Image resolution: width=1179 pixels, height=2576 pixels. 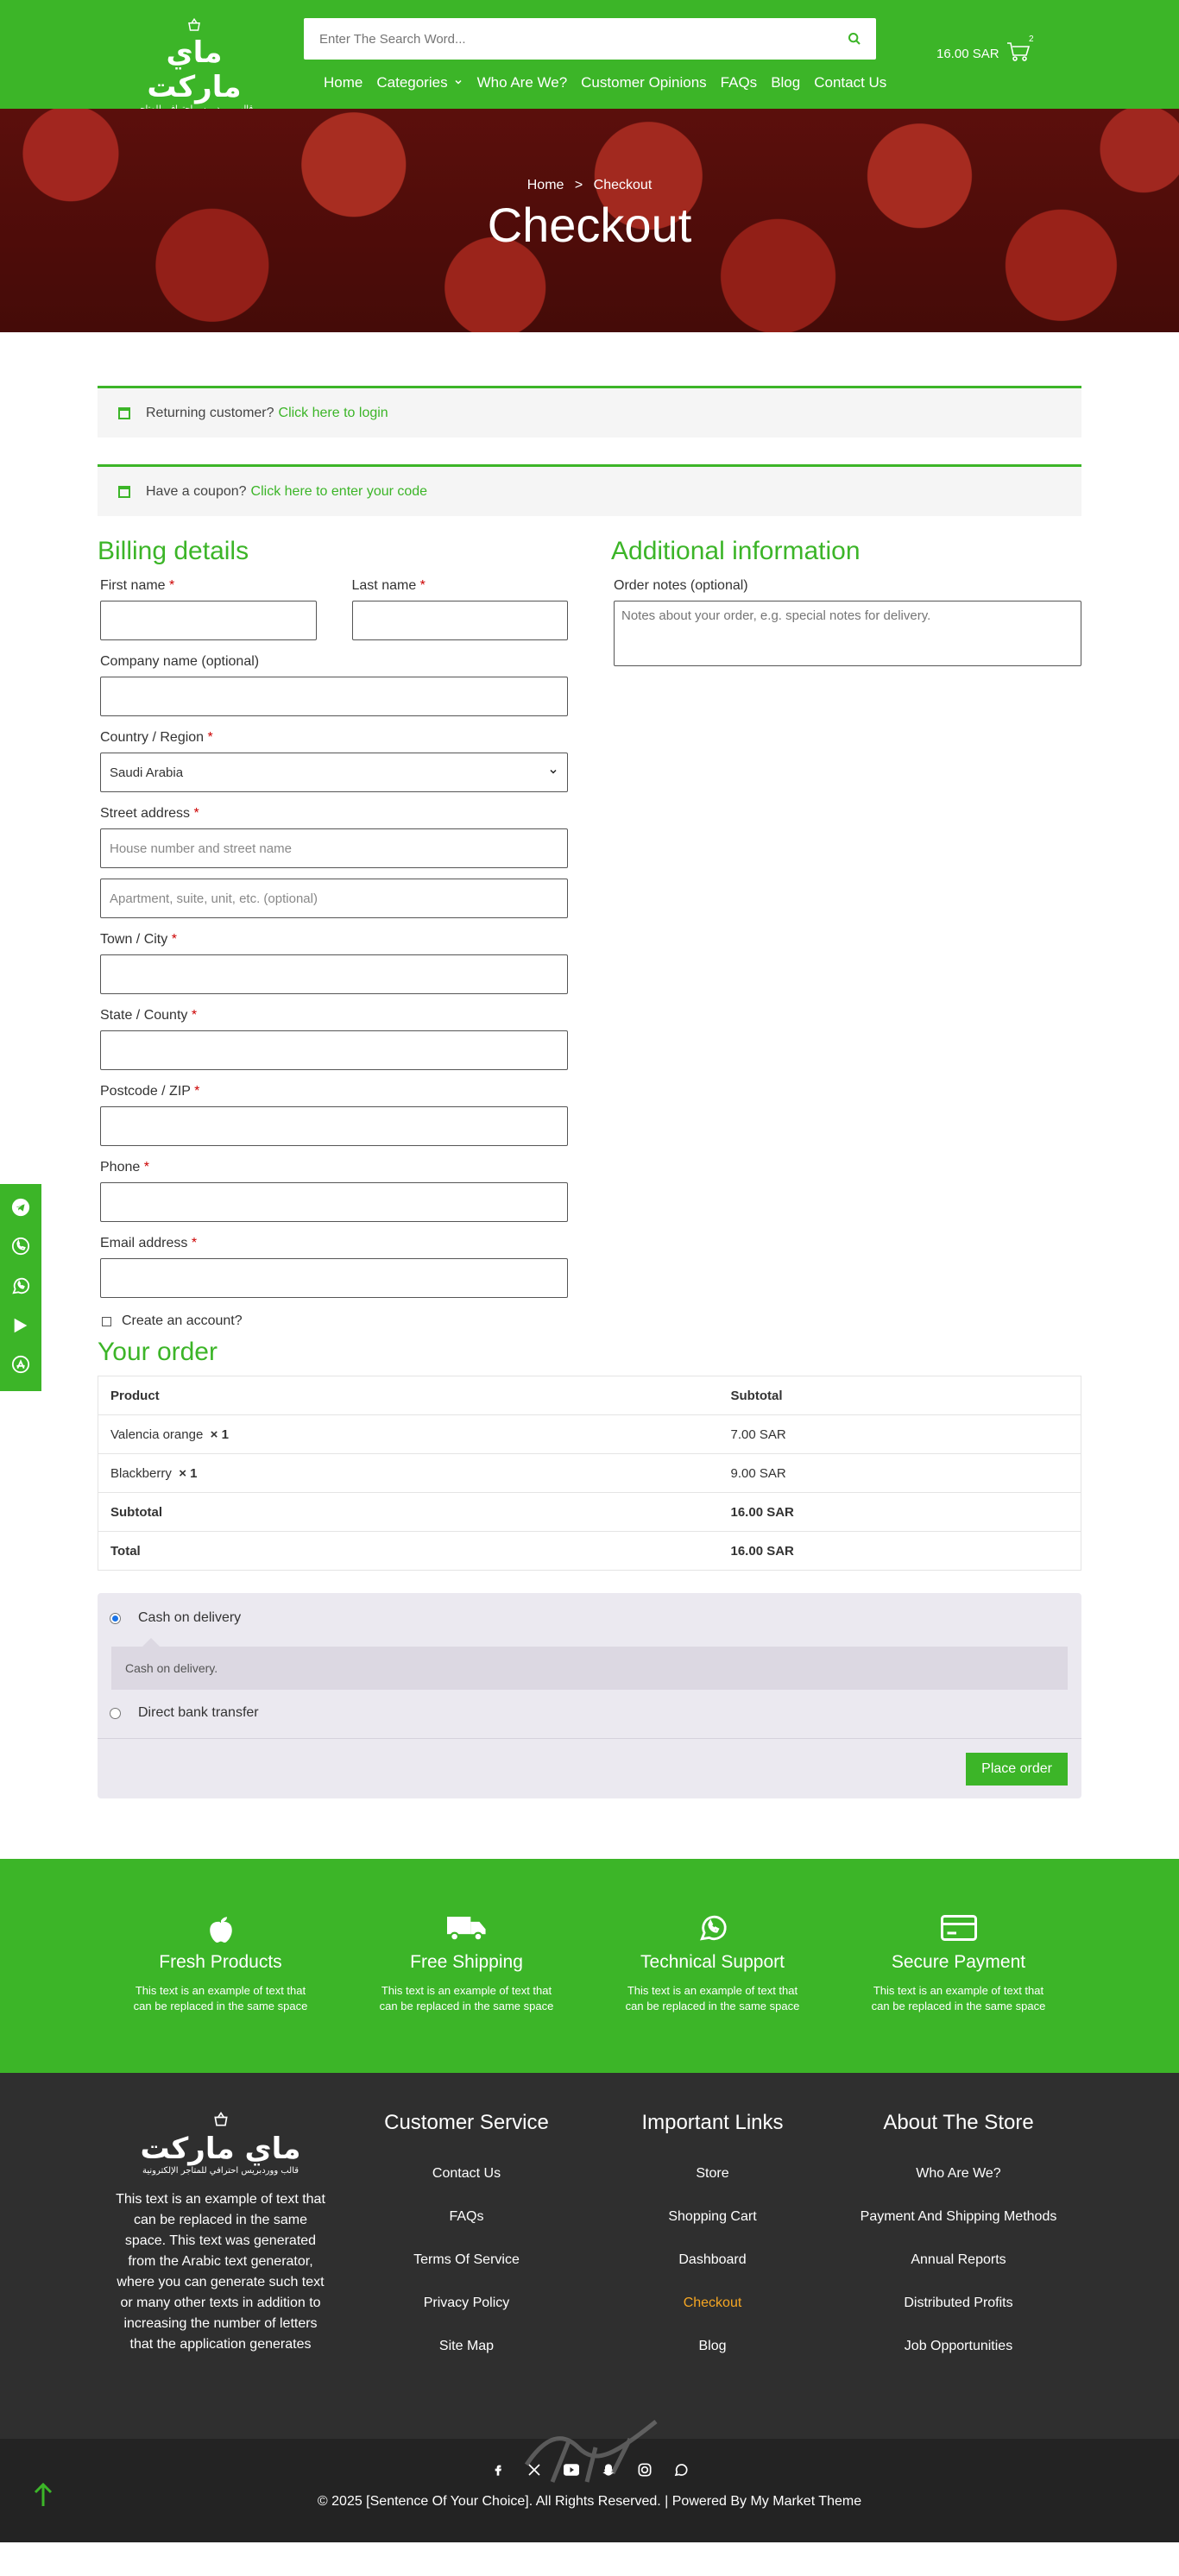 What do you see at coordinates (467, 2217) in the screenshot?
I see `footer-link: FAQs` at bounding box center [467, 2217].